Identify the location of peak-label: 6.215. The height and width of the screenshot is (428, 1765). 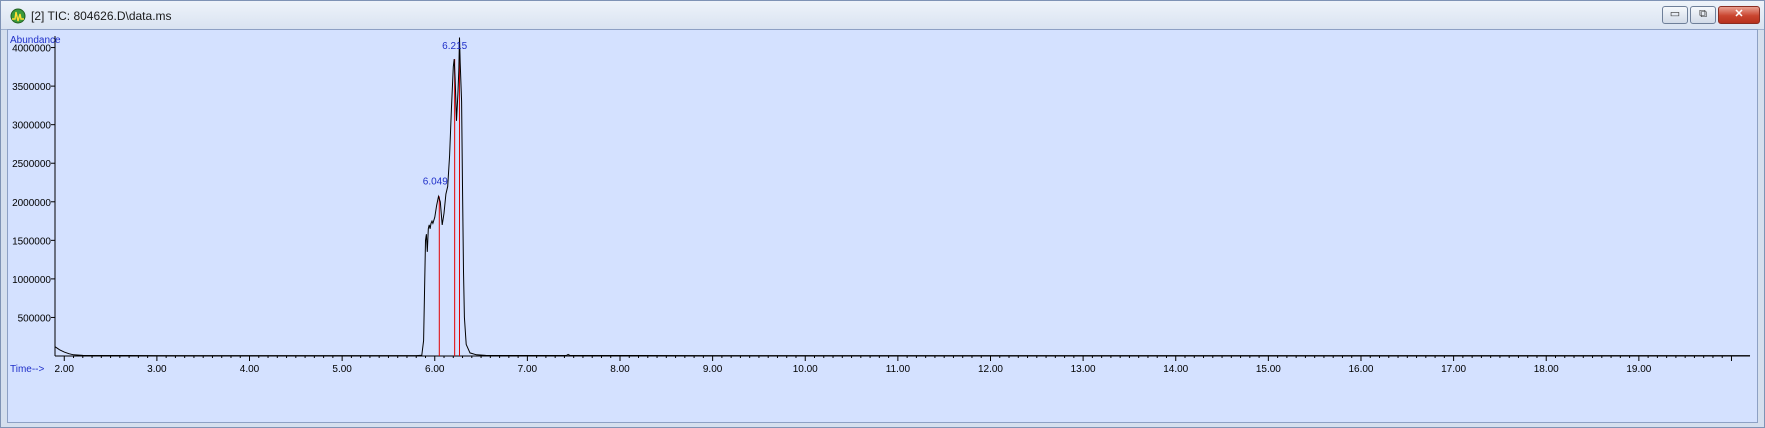
(454, 46).